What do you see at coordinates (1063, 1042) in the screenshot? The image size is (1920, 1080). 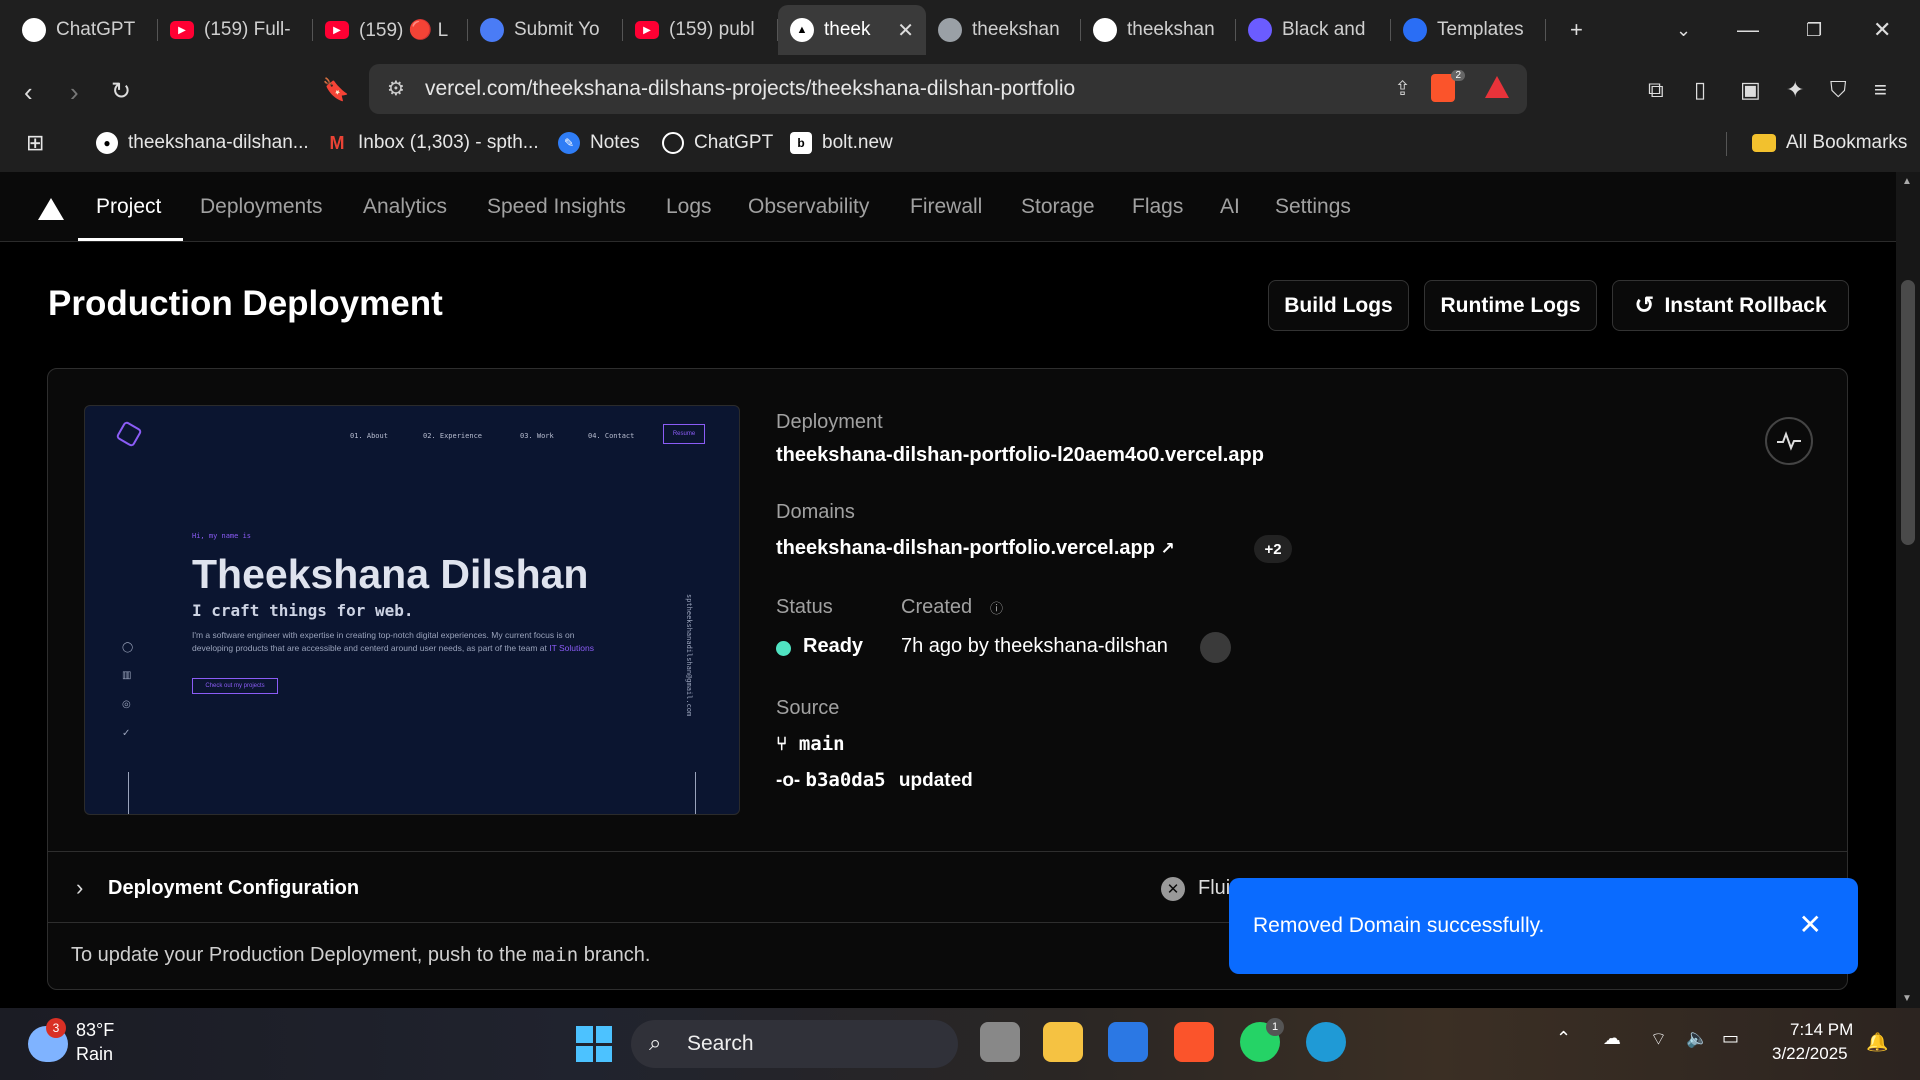 I see `file-explorer-icon` at bounding box center [1063, 1042].